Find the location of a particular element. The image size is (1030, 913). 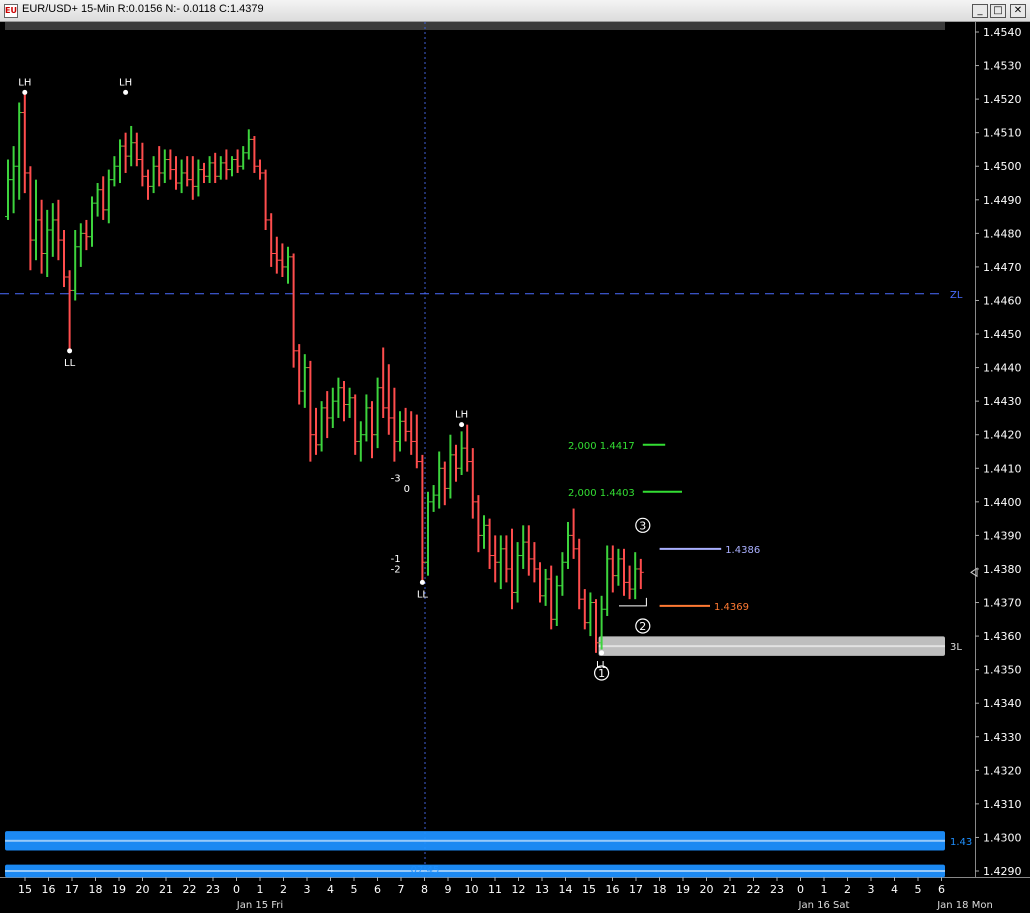

date-label: Jan 15 Fri is located at coordinates (259, 905).